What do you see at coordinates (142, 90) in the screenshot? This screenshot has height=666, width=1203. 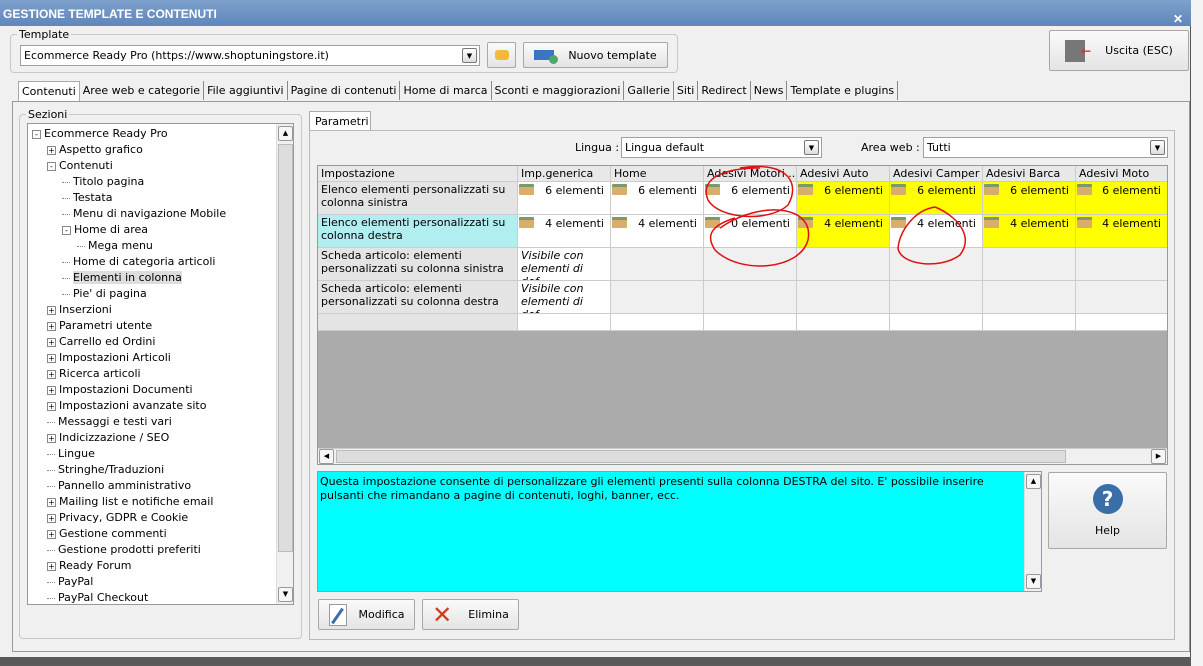 I see `tab-aree-web-e-categorie: Aree web e categorie` at bounding box center [142, 90].